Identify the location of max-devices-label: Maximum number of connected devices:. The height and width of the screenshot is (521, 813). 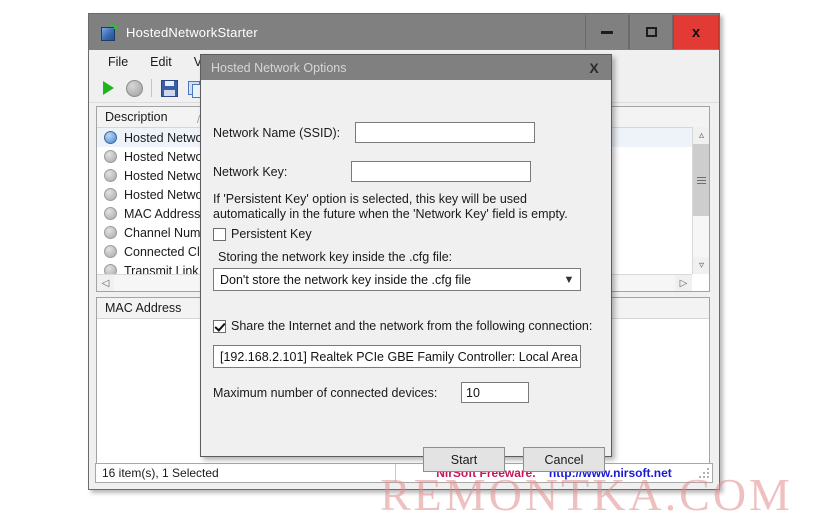
(325, 393).